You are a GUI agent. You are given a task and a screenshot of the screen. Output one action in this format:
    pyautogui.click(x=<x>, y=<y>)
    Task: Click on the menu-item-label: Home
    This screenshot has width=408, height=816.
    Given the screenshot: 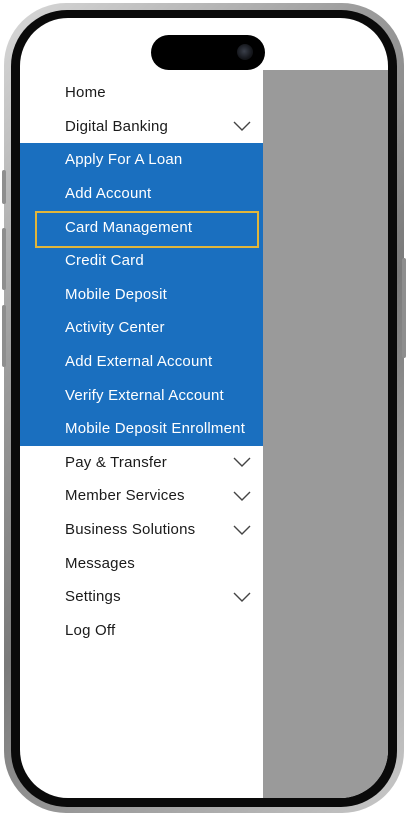 What is the action you would take?
    pyautogui.click(x=85, y=93)
    